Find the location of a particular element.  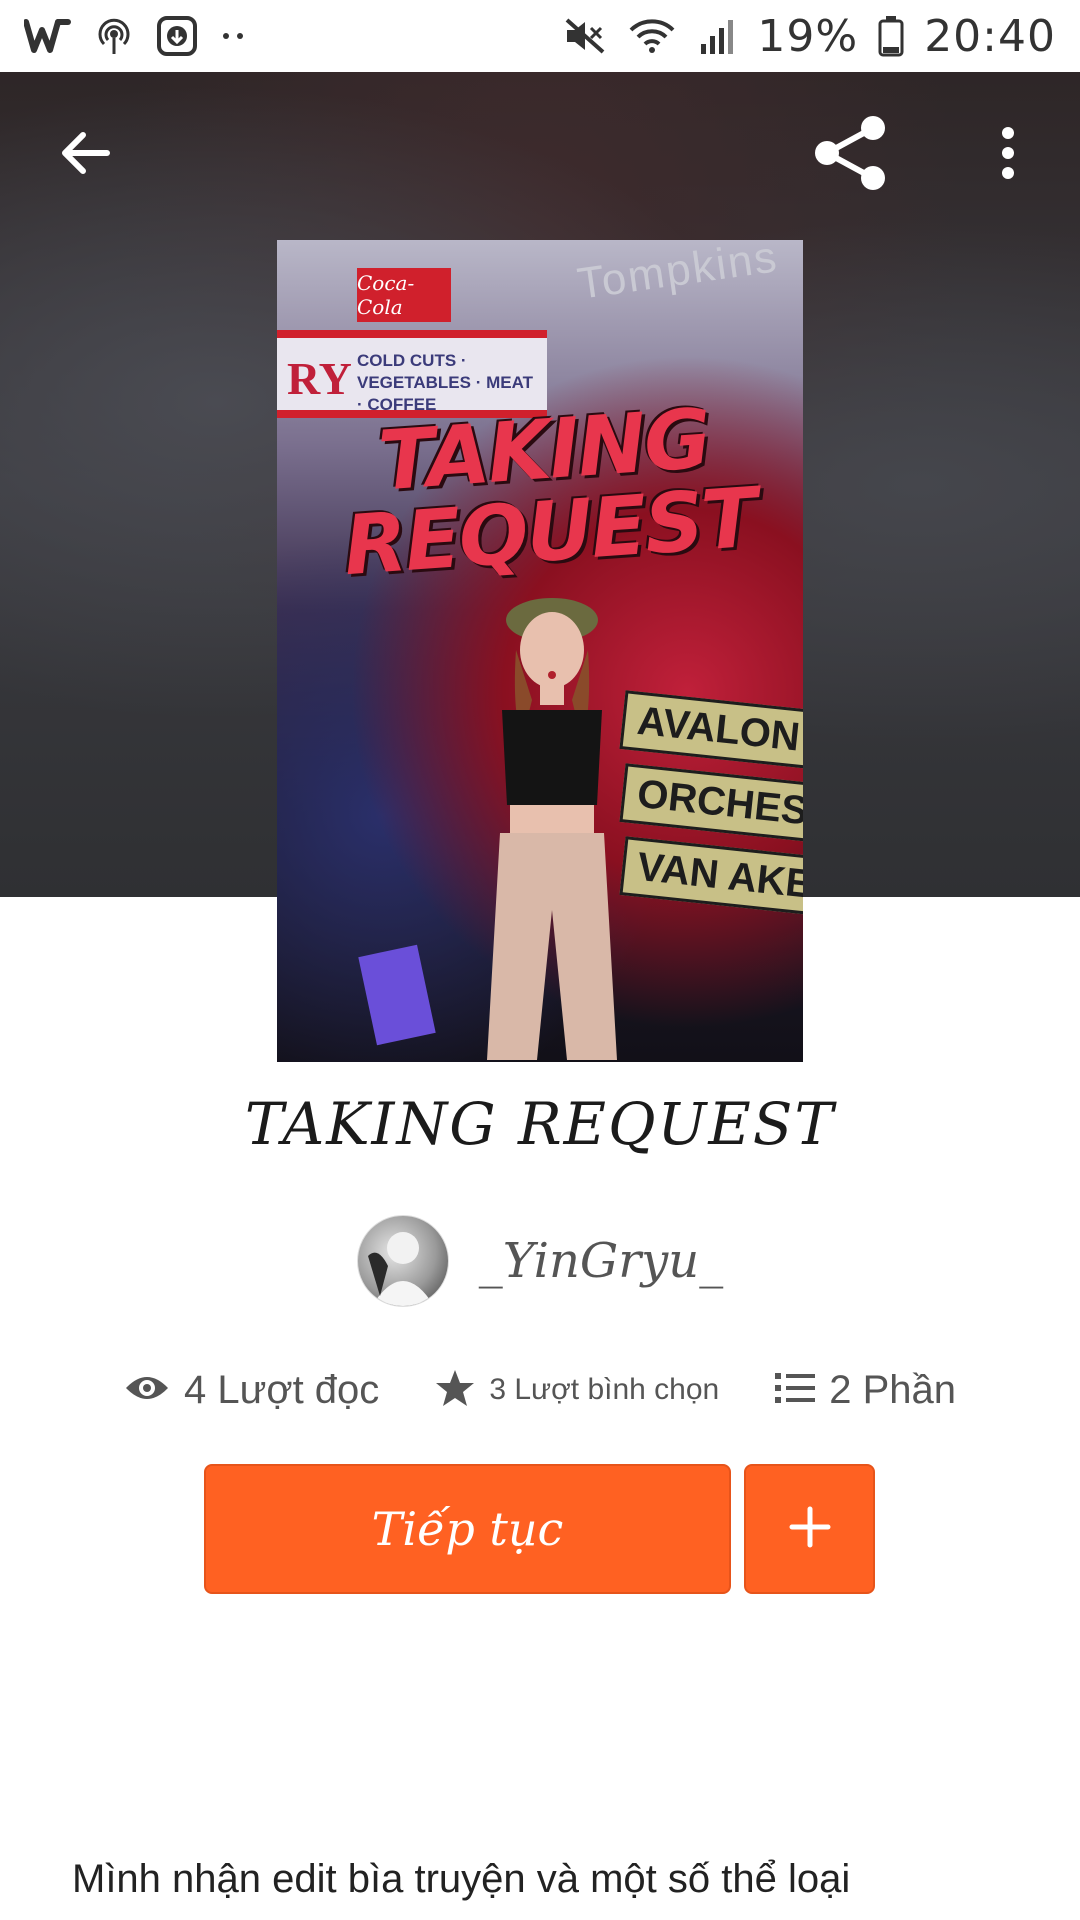

battery-icon is located at coordinates (891, 36).